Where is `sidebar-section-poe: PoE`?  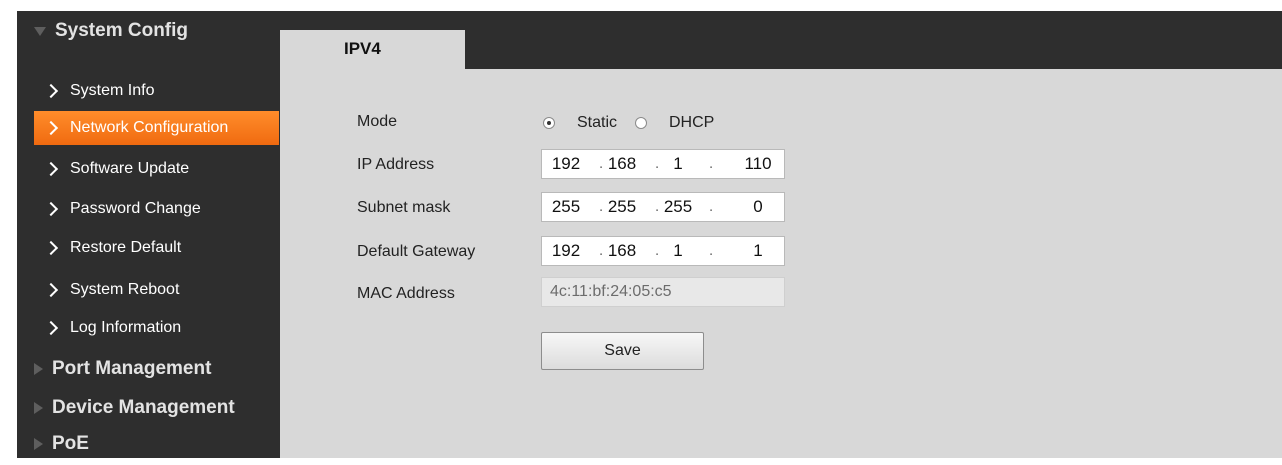 sidebar-section-poe: PoE is located at coordinates (148, 444).